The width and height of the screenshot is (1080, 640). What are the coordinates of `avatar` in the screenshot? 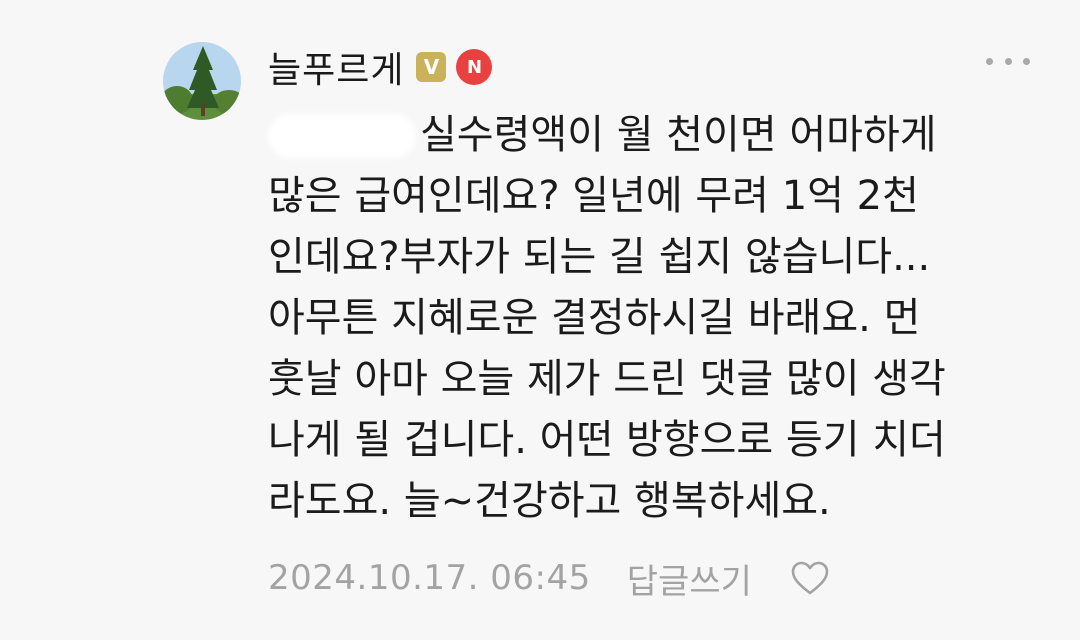 It's located at (202, 81).